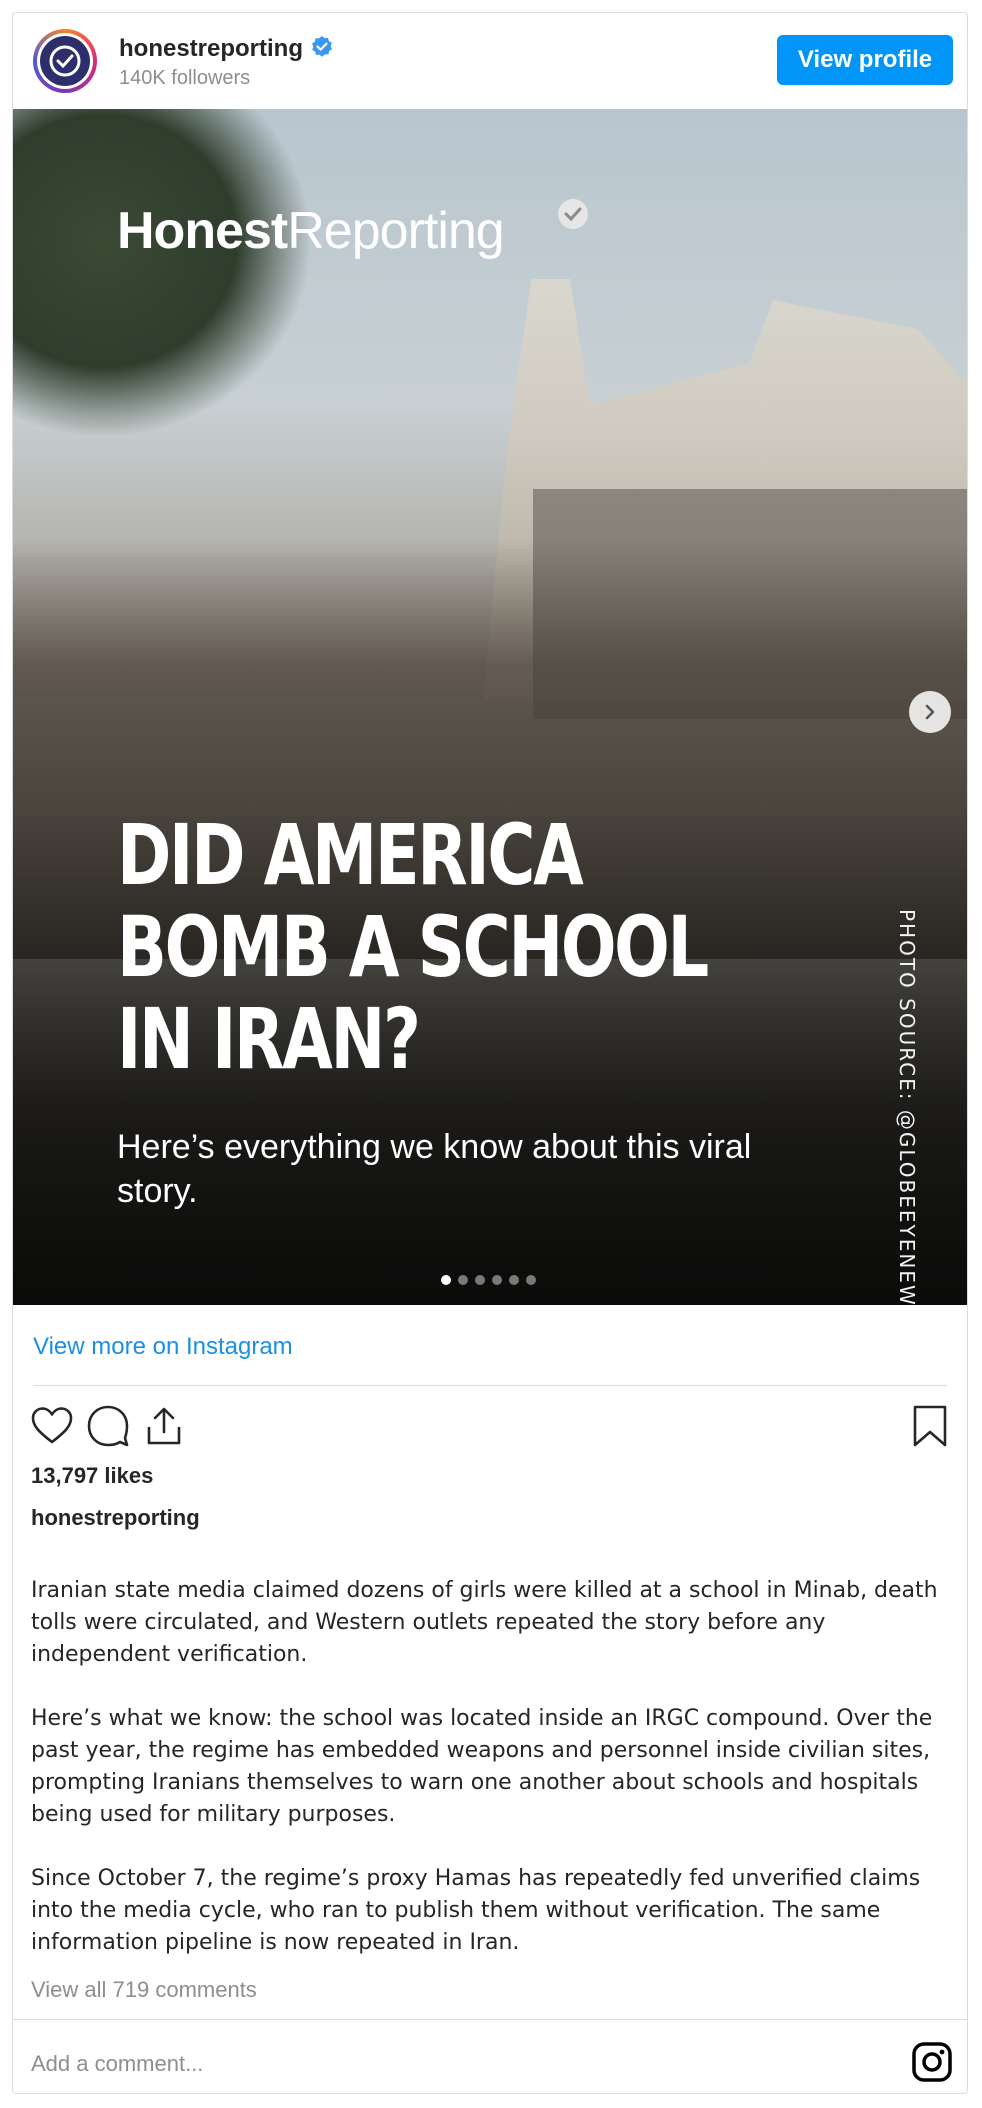 The width and height of the screenshot is (982, 2108). Describe the element at coordinates (322, 46) in the screenshot. I see `verified-badge-icon` at that location.